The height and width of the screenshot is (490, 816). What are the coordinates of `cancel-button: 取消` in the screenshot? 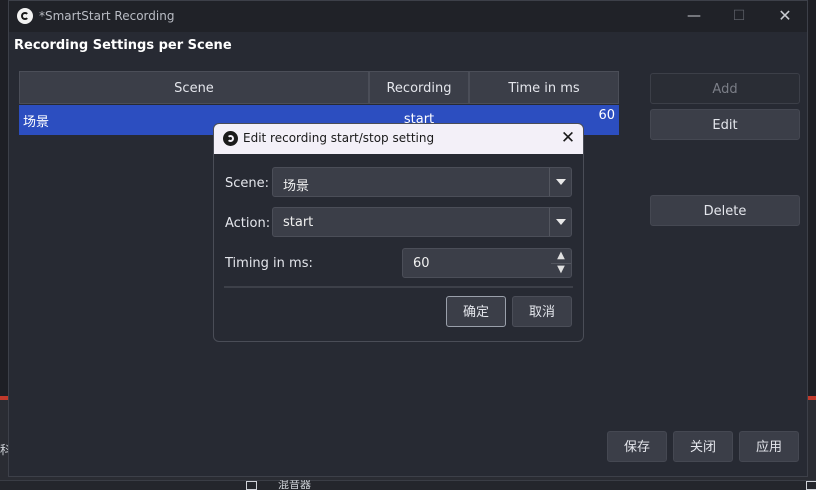 It's located at (542, 311).